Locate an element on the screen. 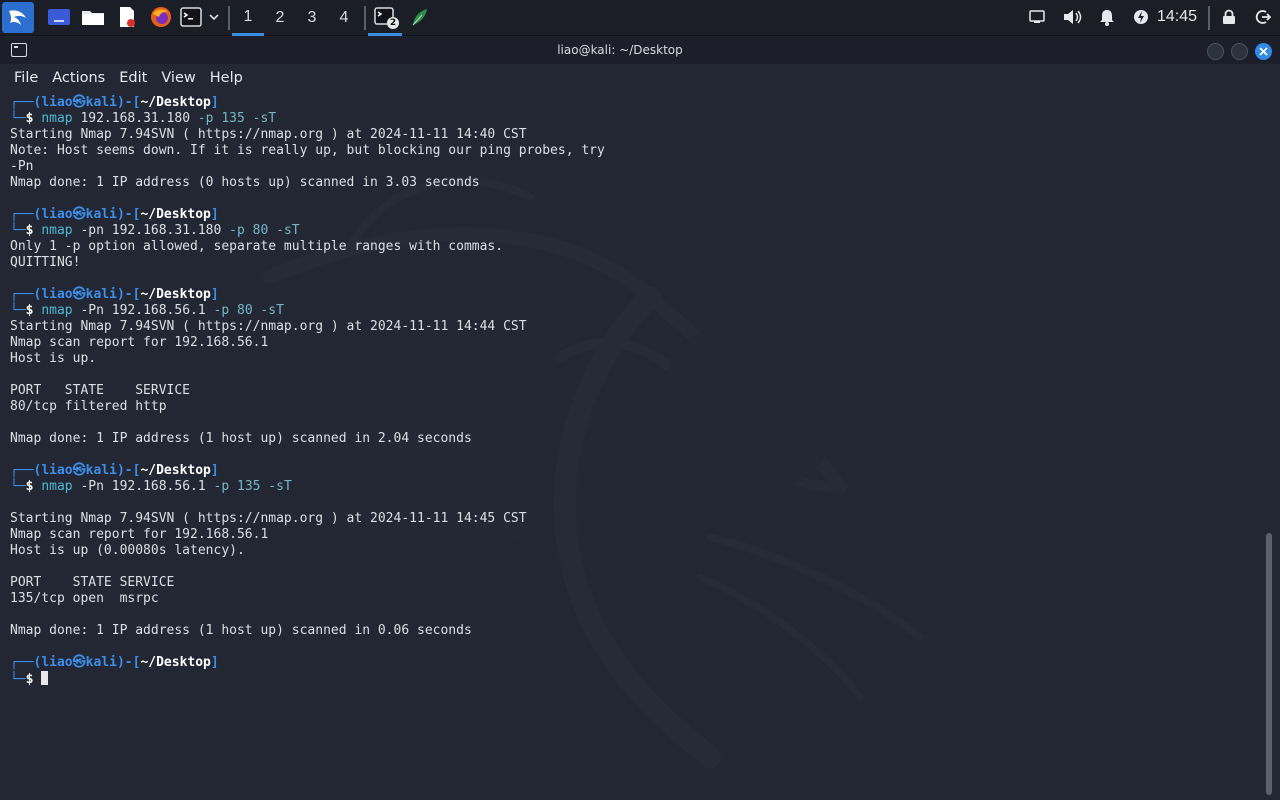 The width and height of the screenshot is (1280, 800). output-line: PORT STATE SERVICE is located at coordinates (100, 390).